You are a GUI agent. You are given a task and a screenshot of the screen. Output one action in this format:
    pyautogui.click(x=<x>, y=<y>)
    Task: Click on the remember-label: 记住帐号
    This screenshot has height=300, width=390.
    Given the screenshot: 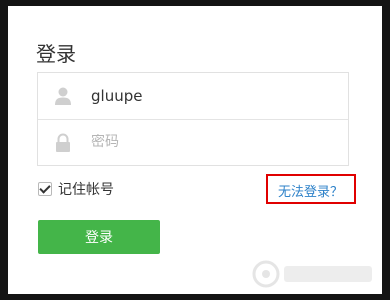 What is the action you would take?
    pyautogui.click(x=86, y=190)
    